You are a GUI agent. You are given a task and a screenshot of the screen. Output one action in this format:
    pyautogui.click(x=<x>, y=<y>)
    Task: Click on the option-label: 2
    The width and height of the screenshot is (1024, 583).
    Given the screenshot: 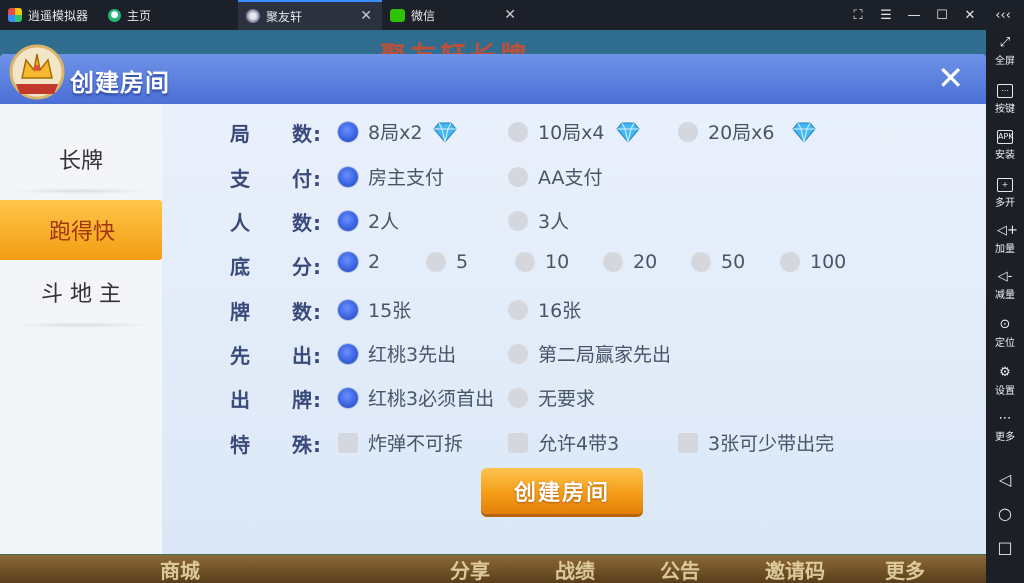 What is the action you would take?
    pyautogui.click(x=374, y=262)
    